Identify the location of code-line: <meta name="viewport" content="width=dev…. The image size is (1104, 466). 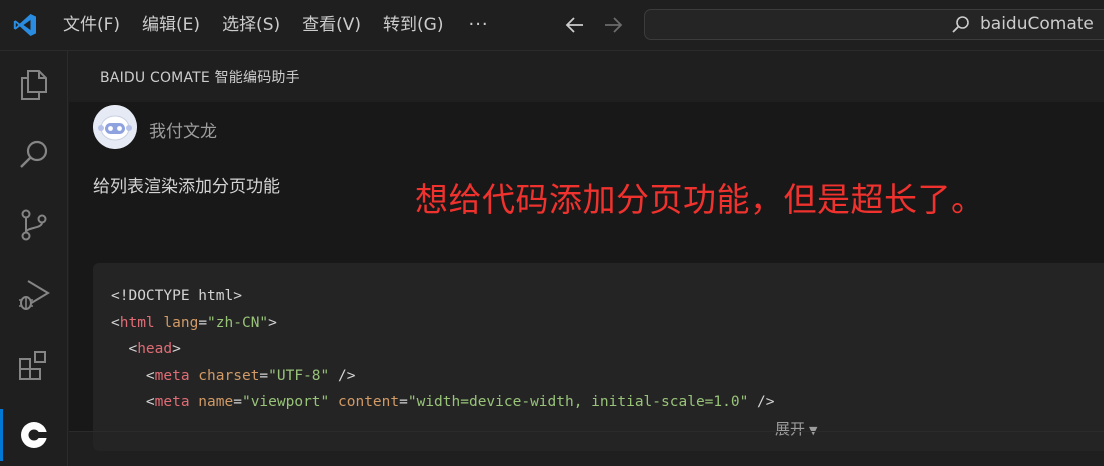
(443, 402).